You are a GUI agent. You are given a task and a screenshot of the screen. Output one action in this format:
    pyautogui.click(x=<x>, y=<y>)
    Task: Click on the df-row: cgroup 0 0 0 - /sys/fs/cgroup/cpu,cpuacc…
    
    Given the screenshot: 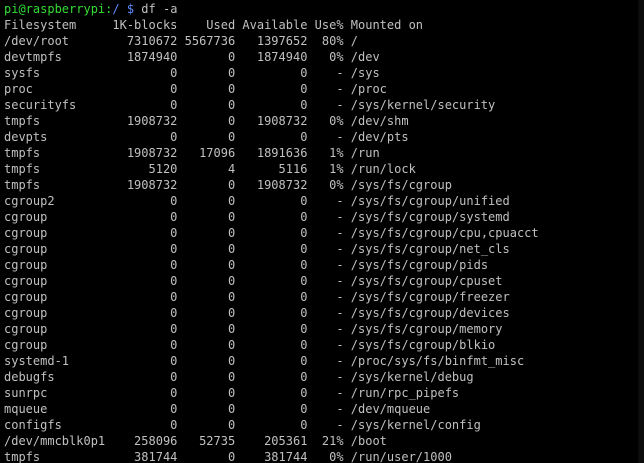 What is the action you would take?
    pyautogui.click(x=271, y=233)
    